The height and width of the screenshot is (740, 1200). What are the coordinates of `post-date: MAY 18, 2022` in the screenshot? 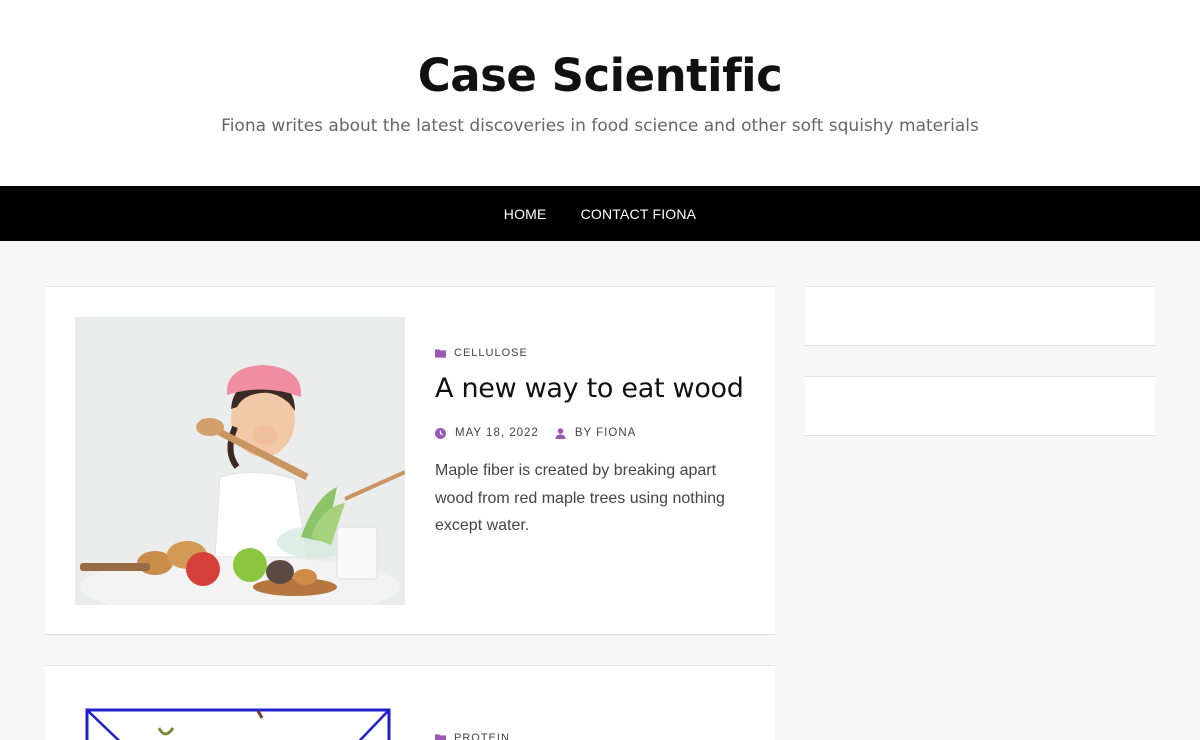 It's located at (487, 433).